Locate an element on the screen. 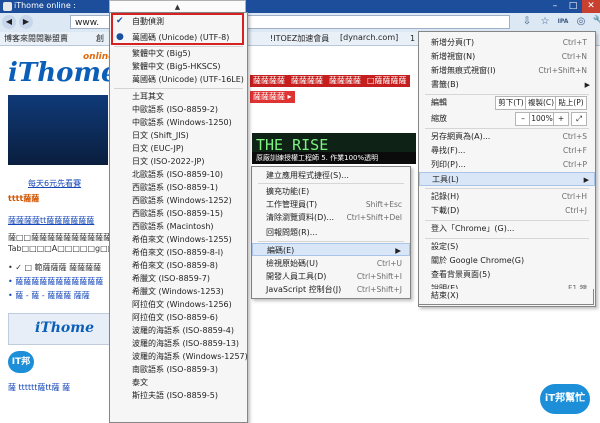 This screenshot has height=423, width=600. tools-task-manager: 工作管理員(T) Shift+Esc is located at coordinates (331, 204).